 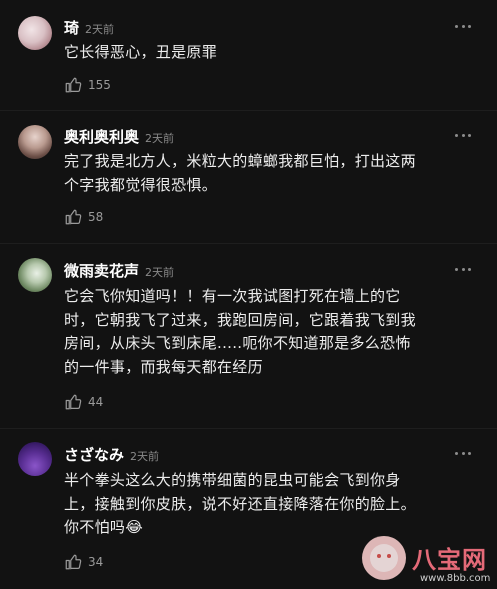 I want to click on like-button: 34, so click(x=83, y=562).